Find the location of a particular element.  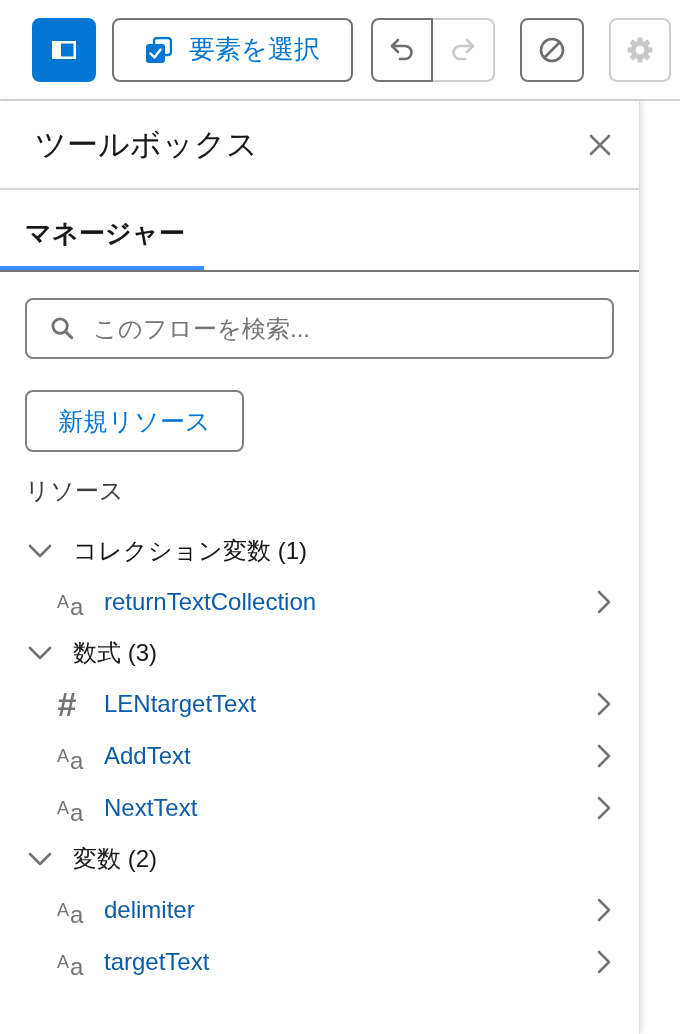

panel-toggle-button is located at coordinates (64, 49).